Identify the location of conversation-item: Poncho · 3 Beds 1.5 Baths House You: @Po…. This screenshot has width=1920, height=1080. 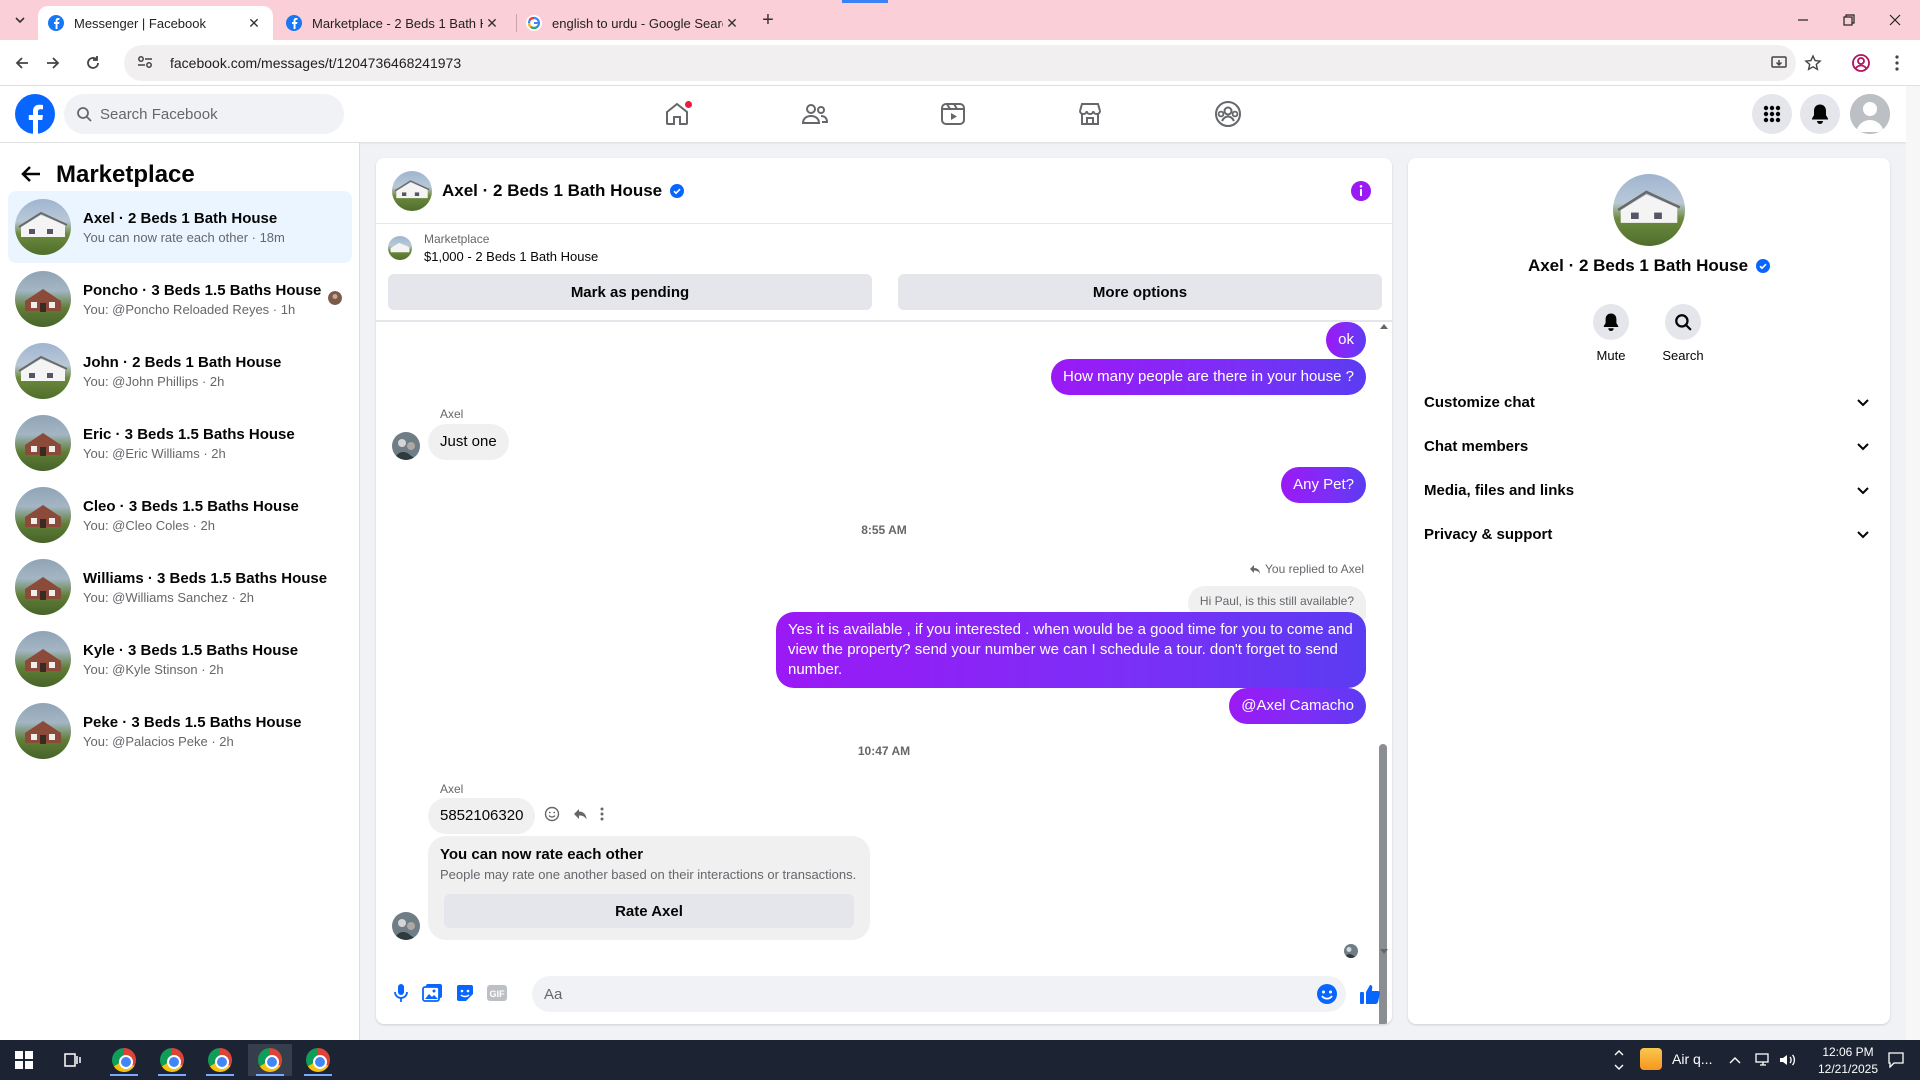
(180, 299).